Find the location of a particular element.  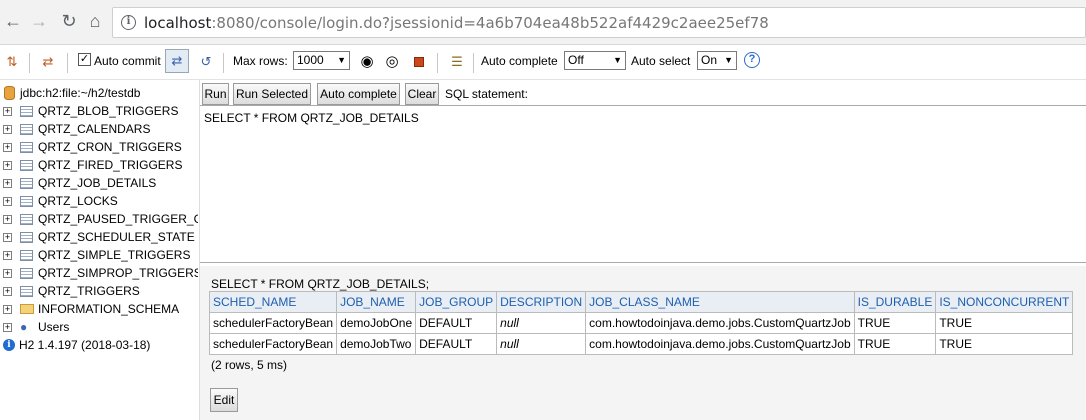

tree-item-table: + QRTZ_LOCKS is located at coordinates (99, 201).